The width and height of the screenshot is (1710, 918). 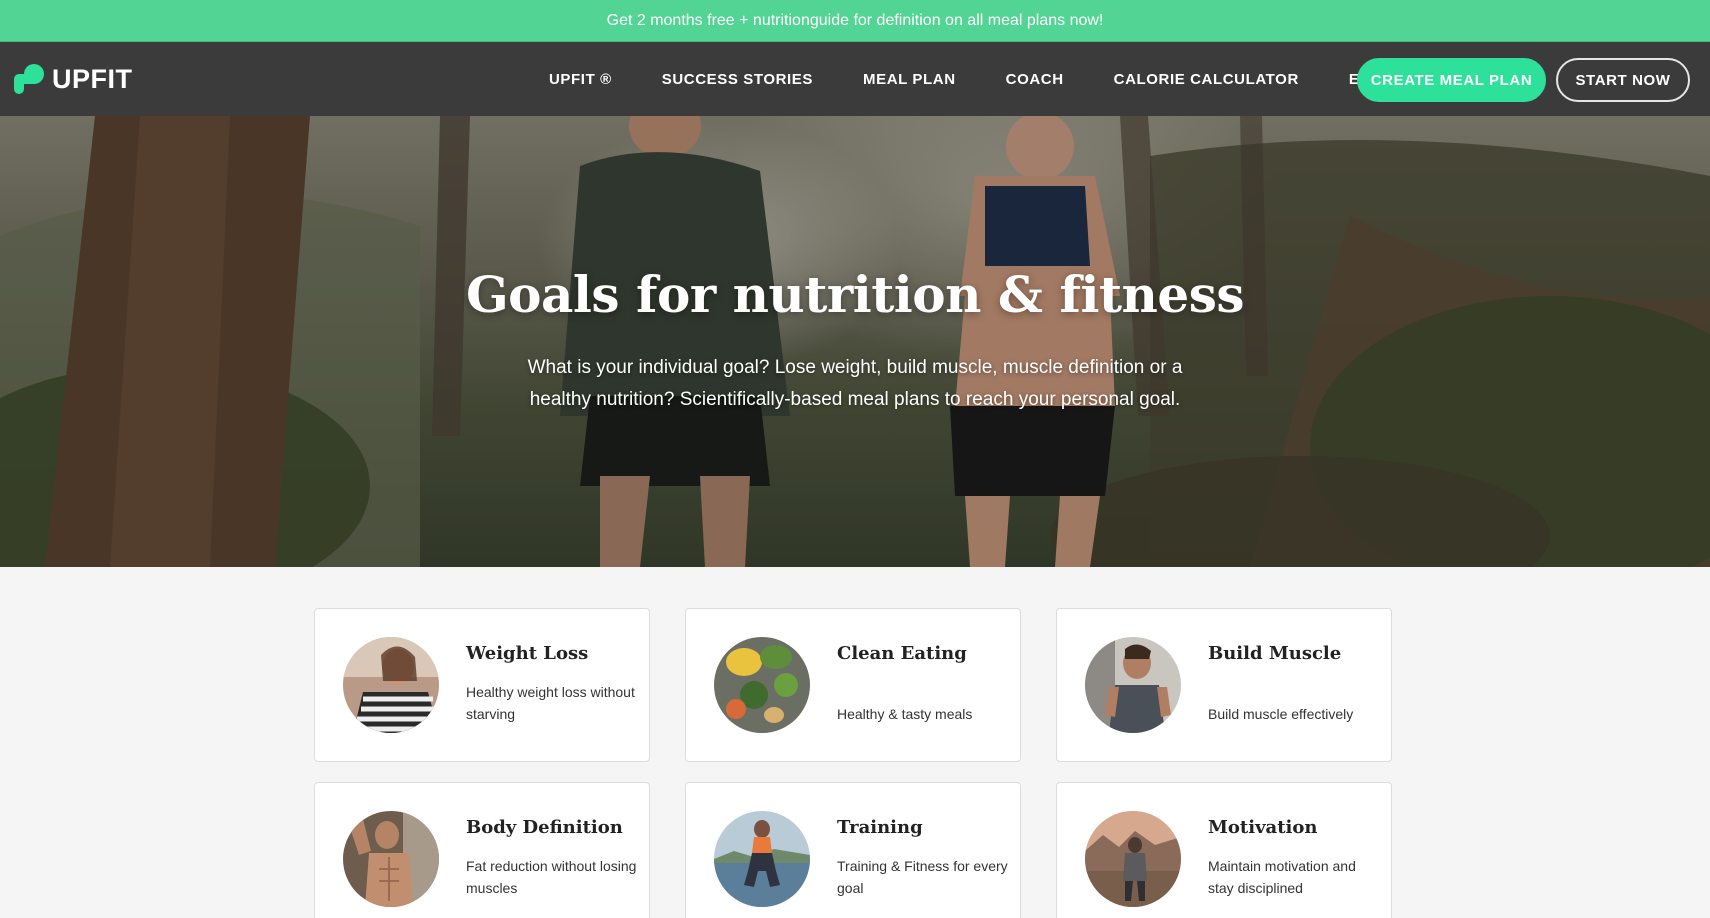 What do you see at coordinates (1451, 80) in the screenshot?
I see `create-meal-plan-button: CREATE MEAL PLAN` at bounding box center [1451, 80].